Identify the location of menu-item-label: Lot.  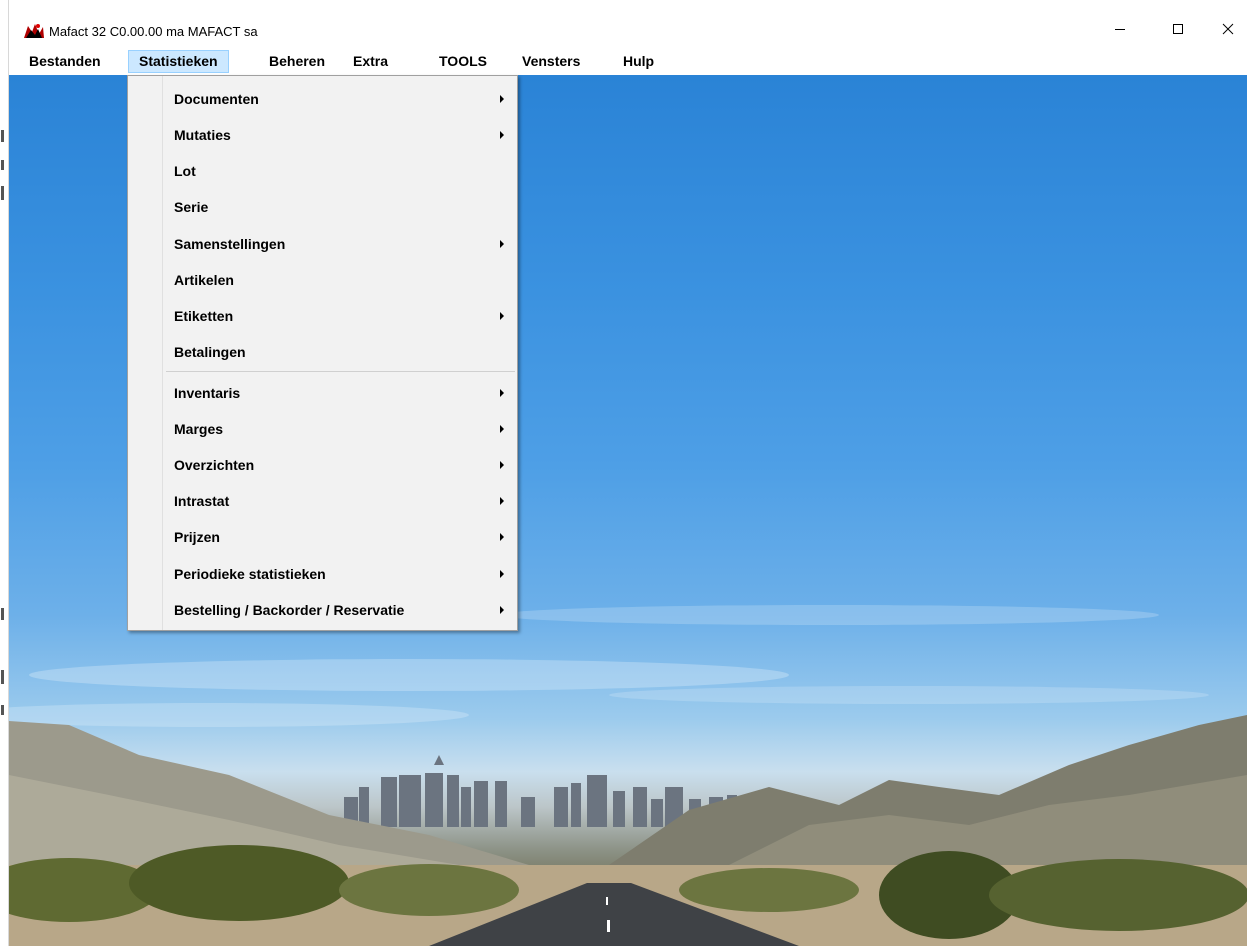
(185, 171).